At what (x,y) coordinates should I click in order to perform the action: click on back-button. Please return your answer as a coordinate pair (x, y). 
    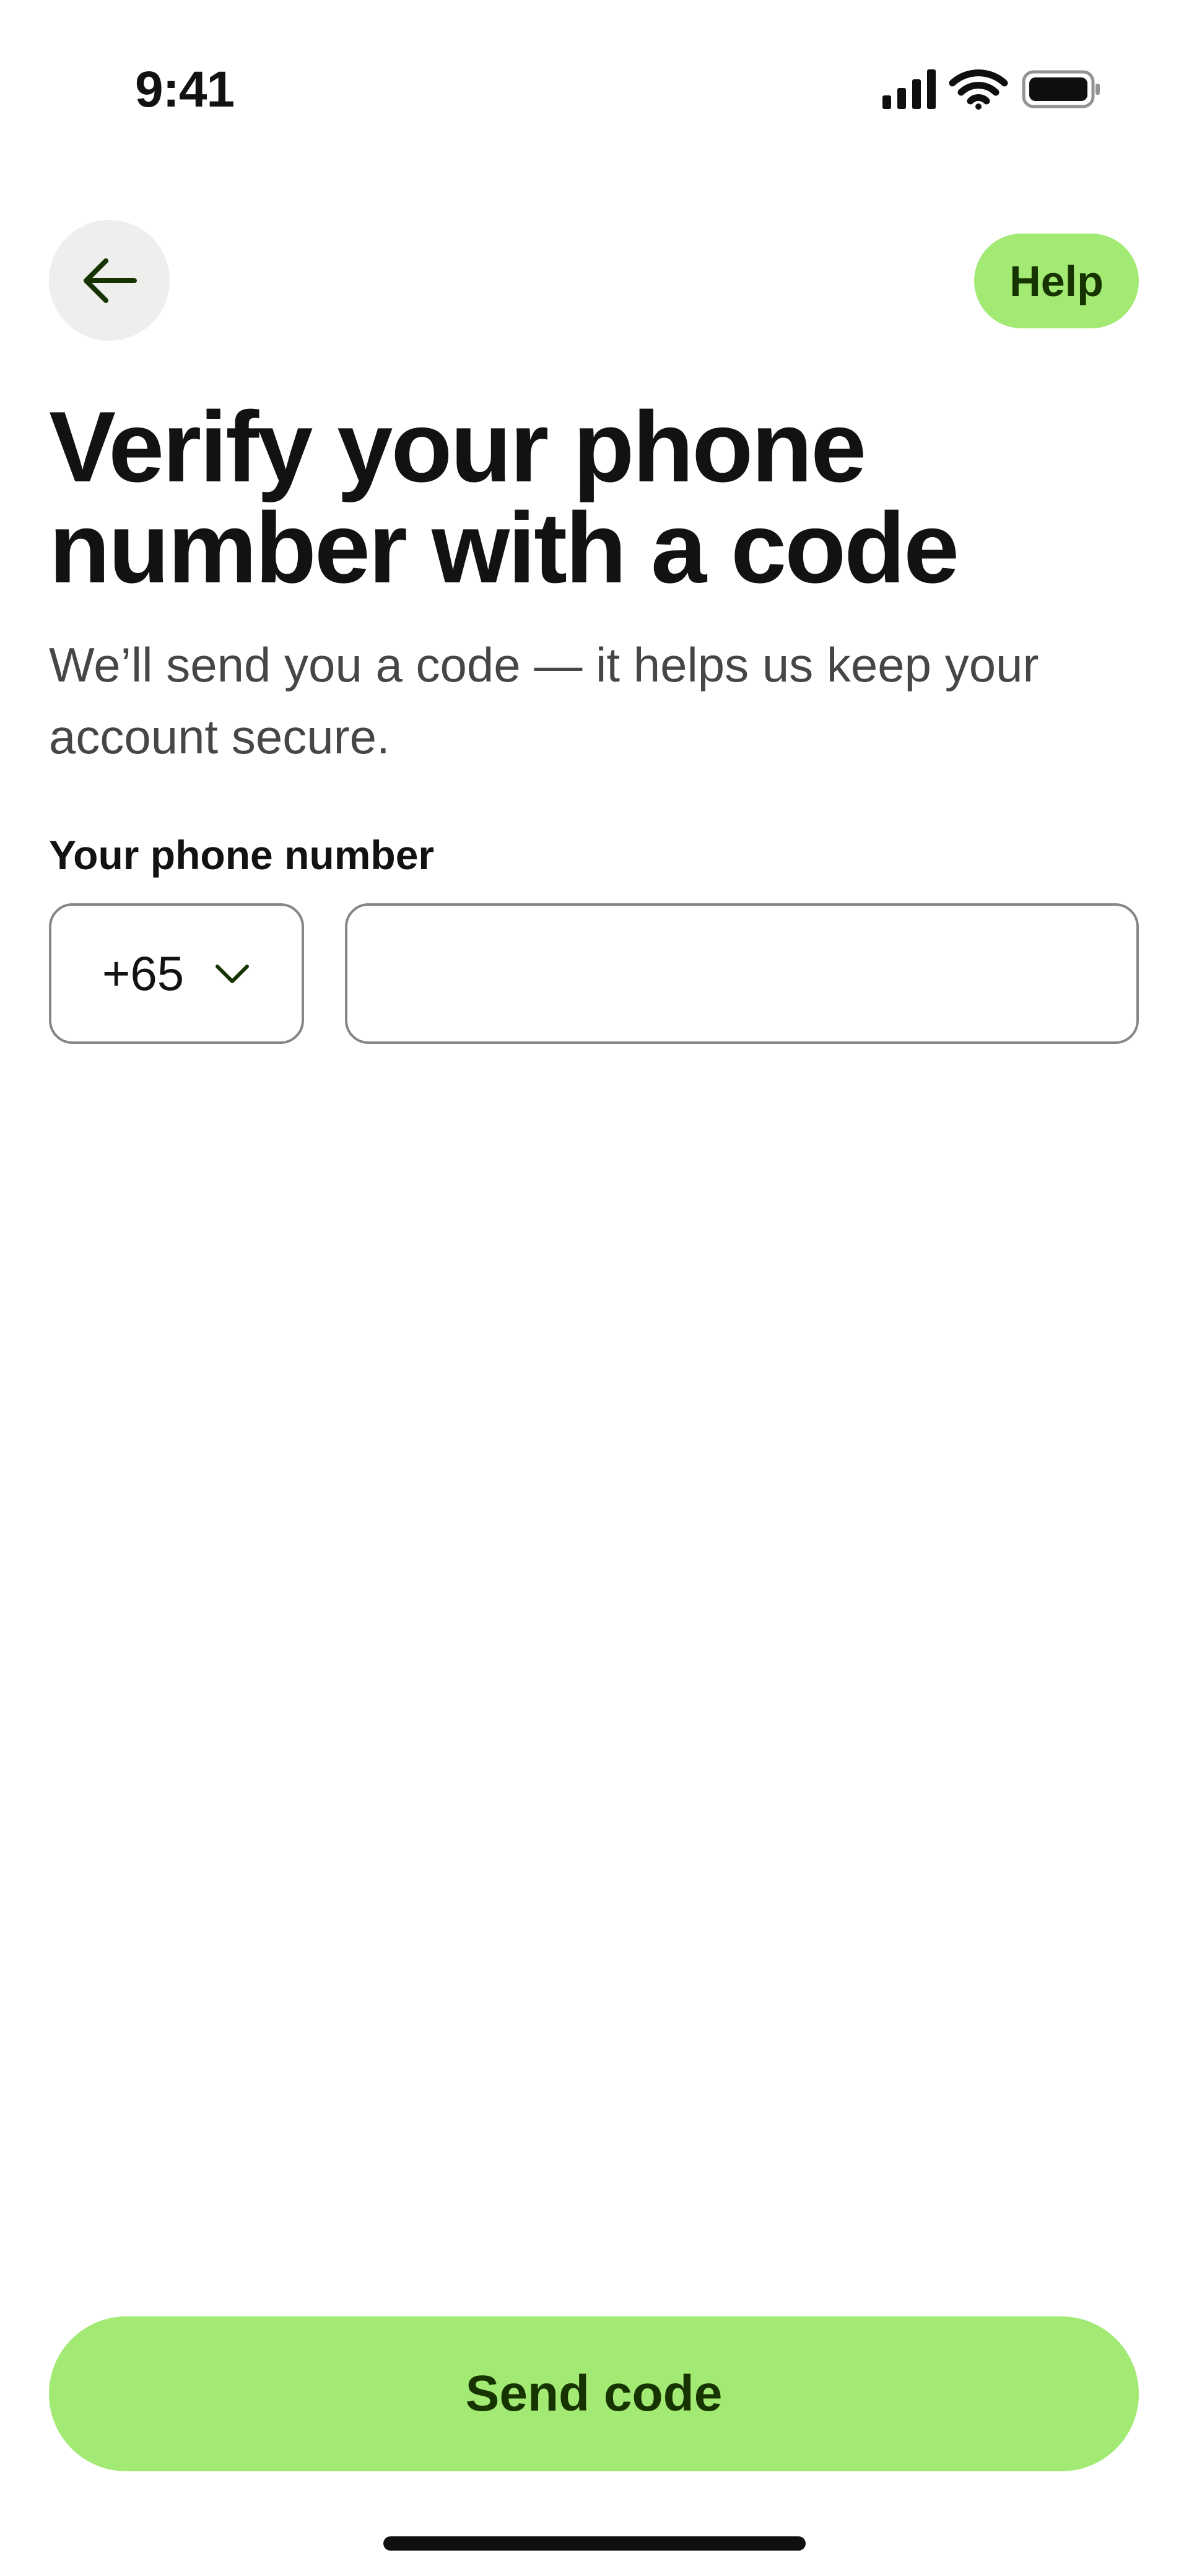
    Looking at the image, I should click on (109, 280).